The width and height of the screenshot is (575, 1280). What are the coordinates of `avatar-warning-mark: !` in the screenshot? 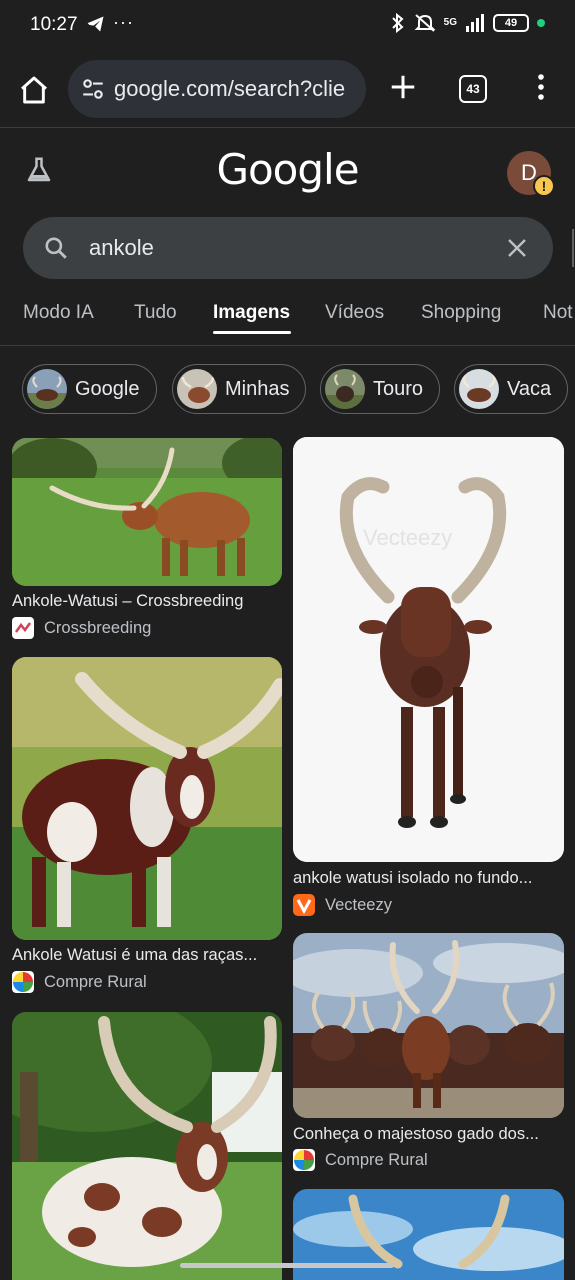 It's located at (544, 186).